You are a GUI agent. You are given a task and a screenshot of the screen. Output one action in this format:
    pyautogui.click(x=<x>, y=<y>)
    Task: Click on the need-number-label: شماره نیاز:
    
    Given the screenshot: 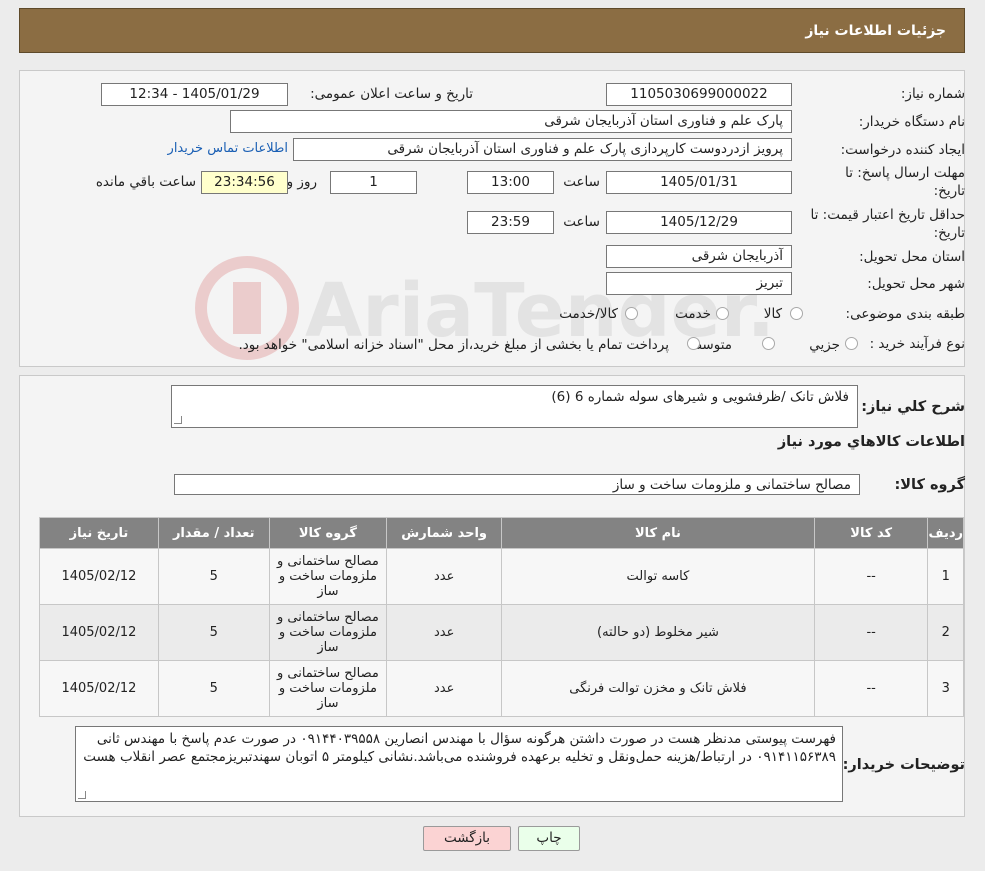 What is the action you would take?
    pyautogui.click(x=932, y=94)
    